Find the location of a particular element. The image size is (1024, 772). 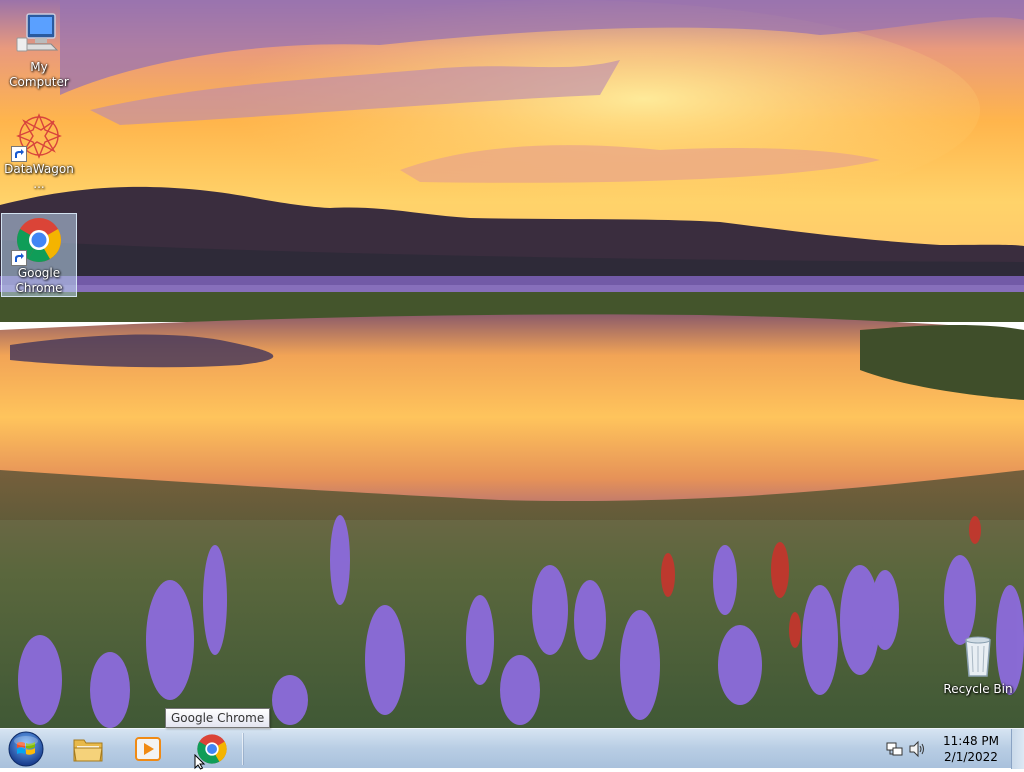

clock: 11:48 PM 2/1/2022 is located at coordinates (971, 749).